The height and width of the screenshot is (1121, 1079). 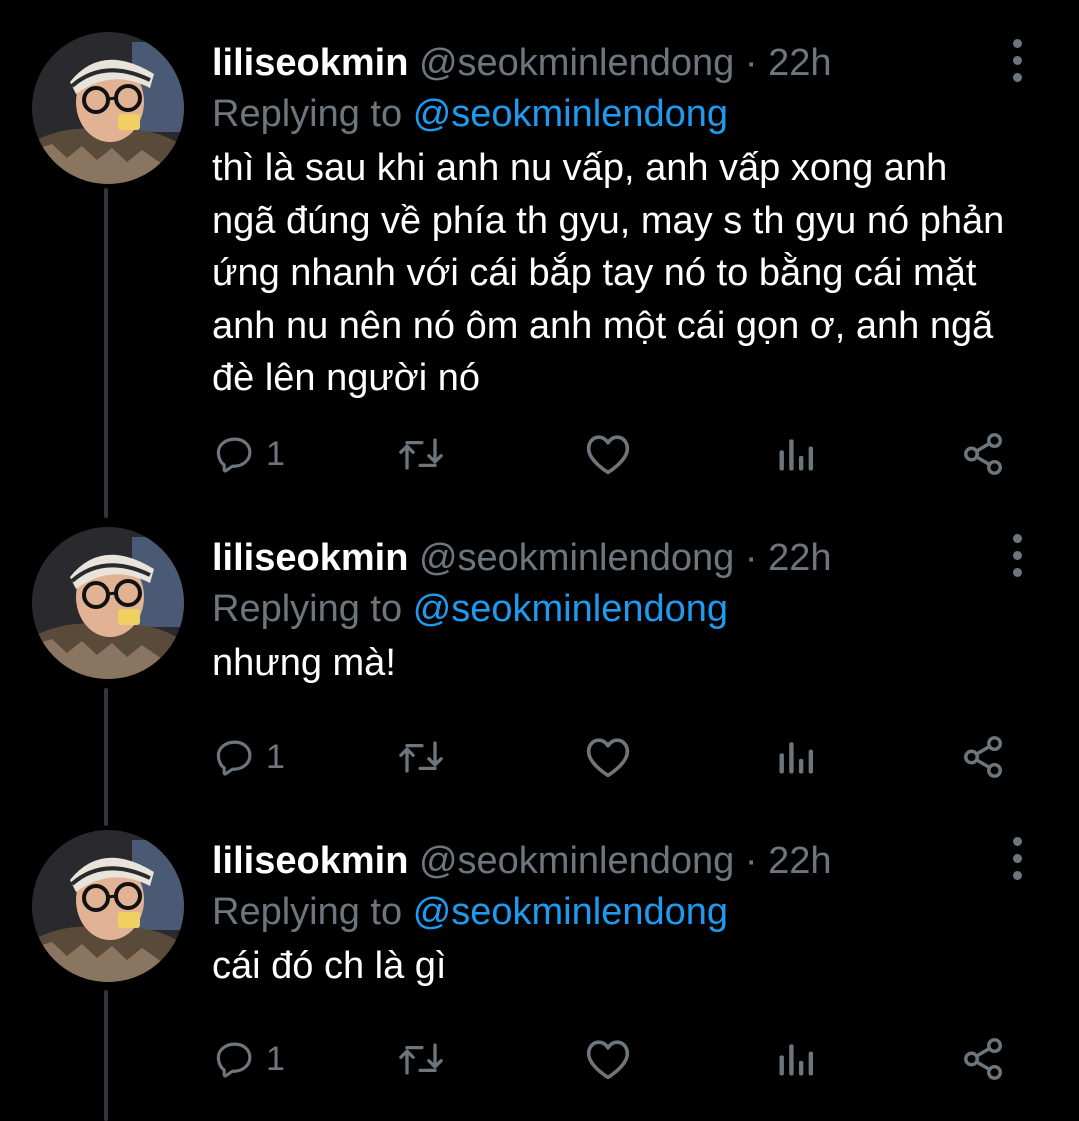 What do you see at coordinates (329, 966) in the screenshot?
I see `tweet-text: cái đó ch là gì` at bounding box center [329, 966].